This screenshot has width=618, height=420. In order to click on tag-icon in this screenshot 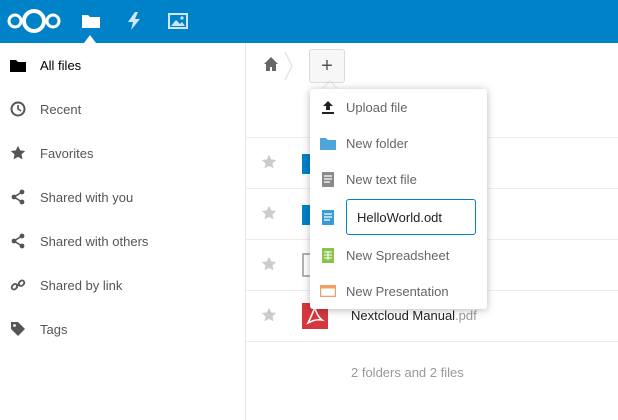, I will do `click(18, 329)`.